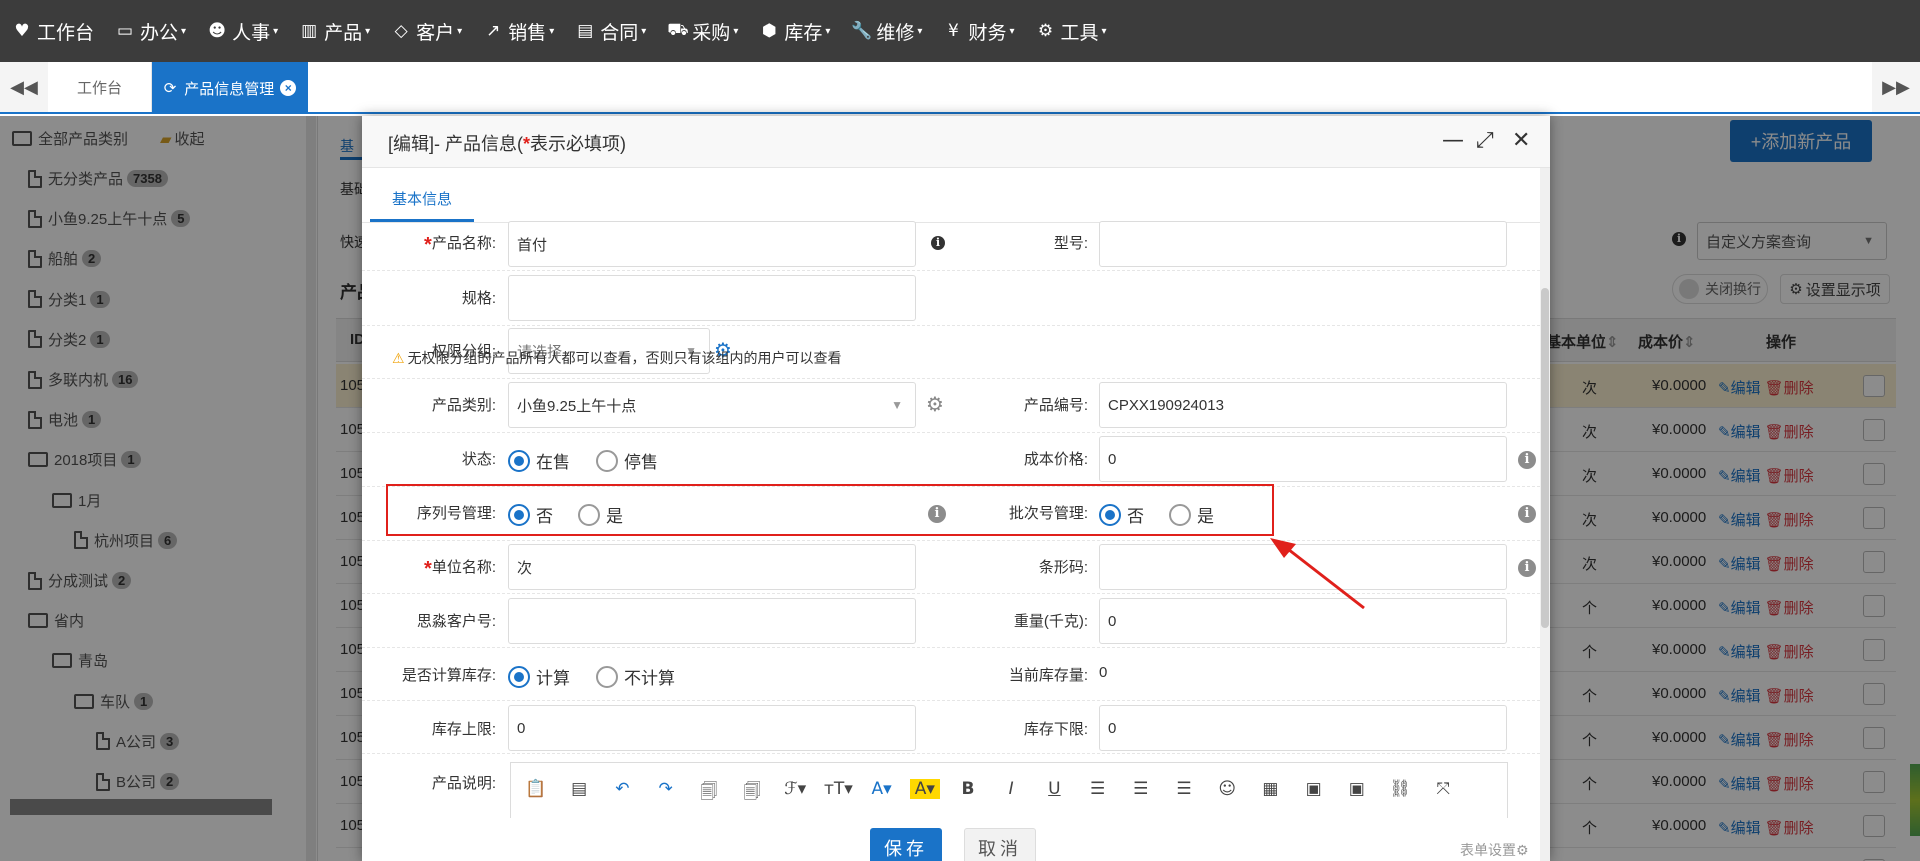 The width and height of the screenshot is (1920, 861). I want to click on nav-item-6: ▤ 合同 ▾, so click(610, 31).